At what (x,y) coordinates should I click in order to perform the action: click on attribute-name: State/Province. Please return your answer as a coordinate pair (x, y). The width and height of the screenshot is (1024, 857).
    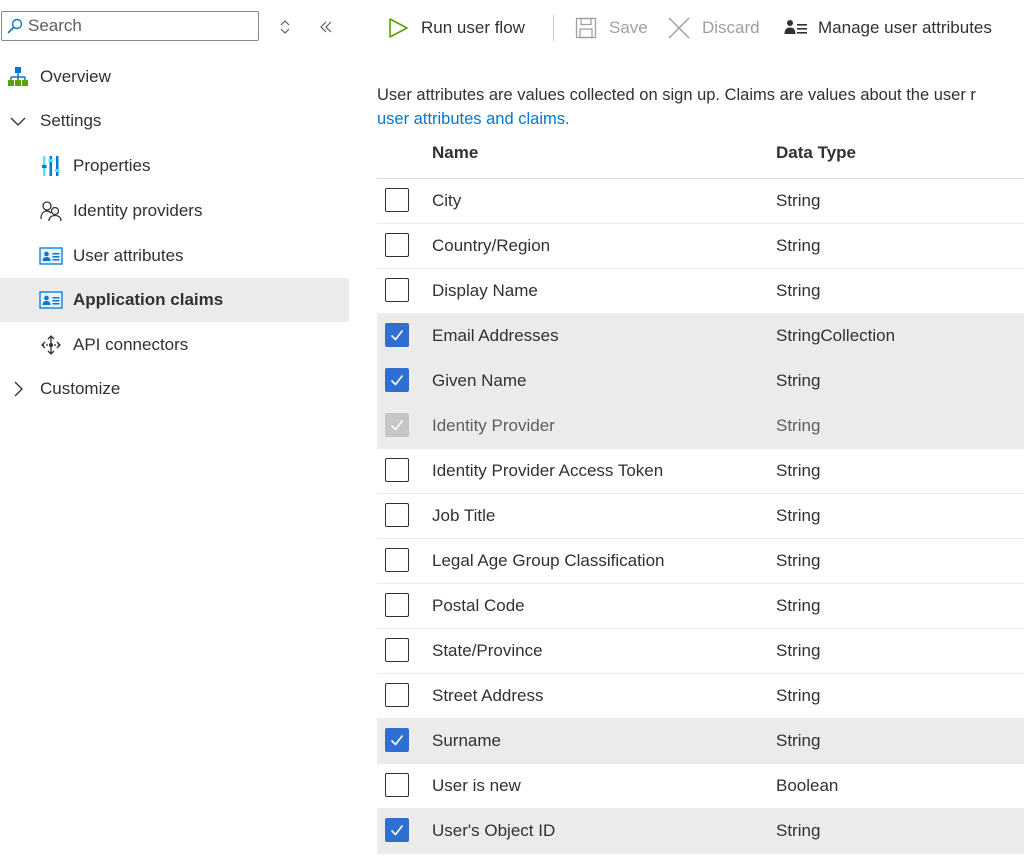
    Looking at the image, I should click on (487, 650).